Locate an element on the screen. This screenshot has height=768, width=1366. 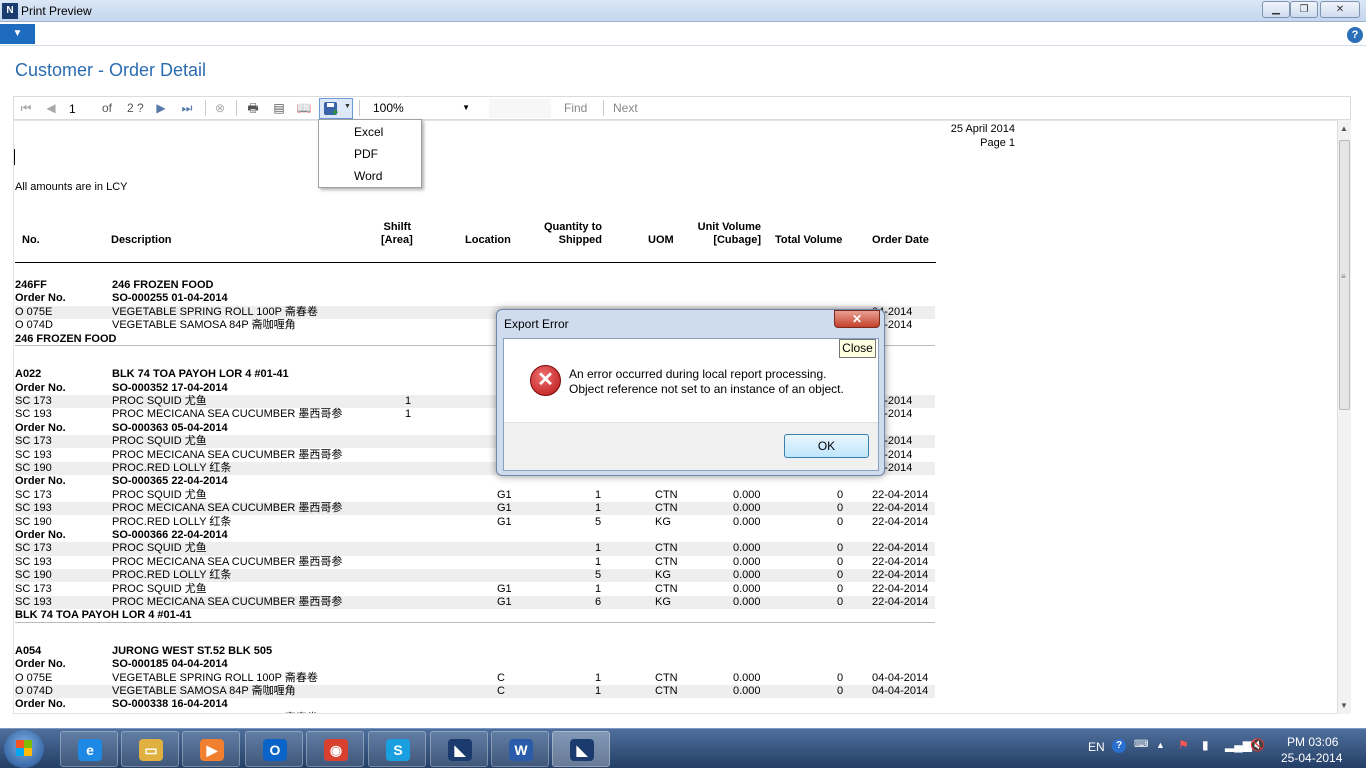
application-menu-button: ▼ is located at coordinates (17, 34).